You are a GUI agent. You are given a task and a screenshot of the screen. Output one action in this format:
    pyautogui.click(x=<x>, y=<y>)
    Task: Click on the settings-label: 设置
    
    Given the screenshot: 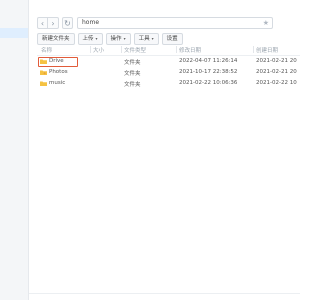 What is the action you would take?
    pyautogui.click(x=172, y=39)
    